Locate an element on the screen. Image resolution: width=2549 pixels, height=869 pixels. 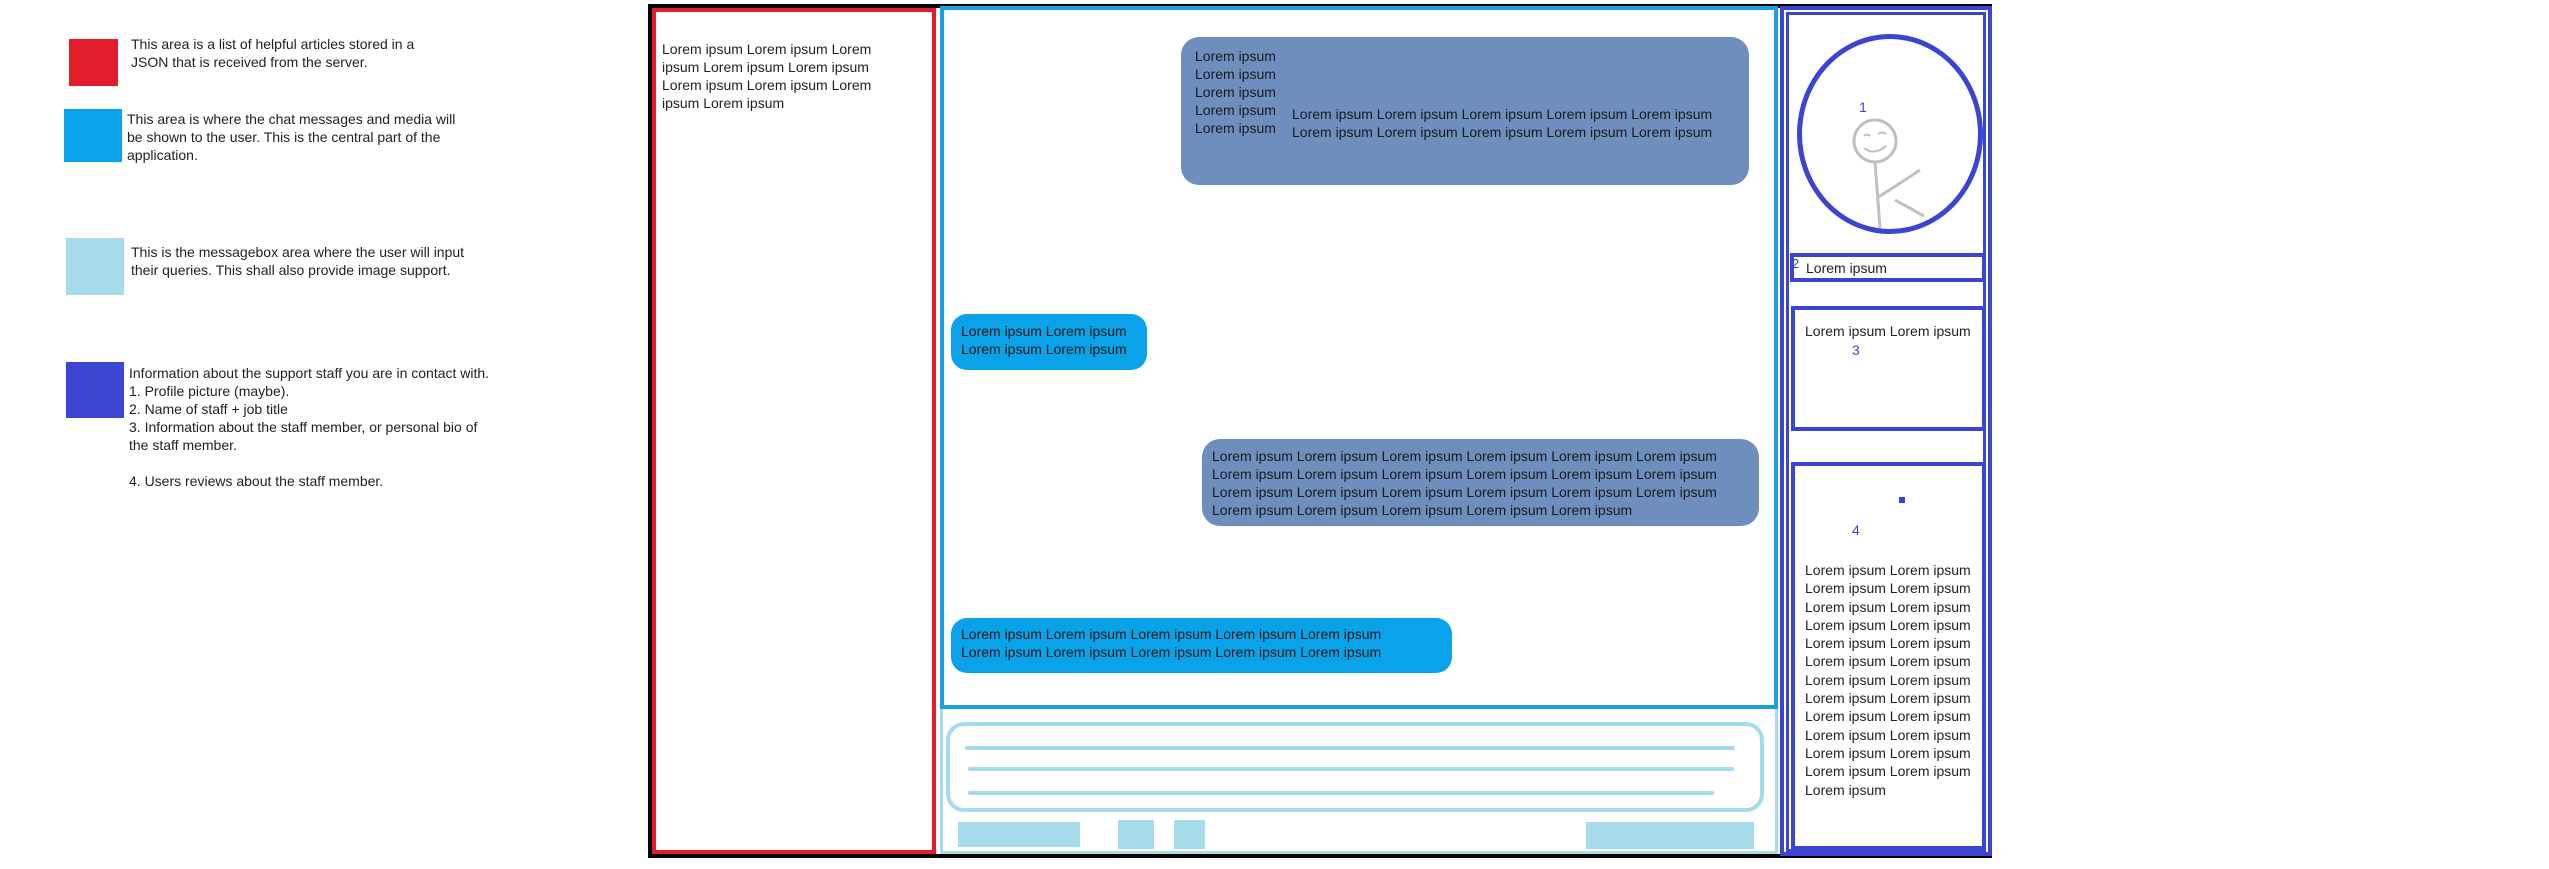
review-line: Lorem ipsum is located at coordinates (1845, 789).